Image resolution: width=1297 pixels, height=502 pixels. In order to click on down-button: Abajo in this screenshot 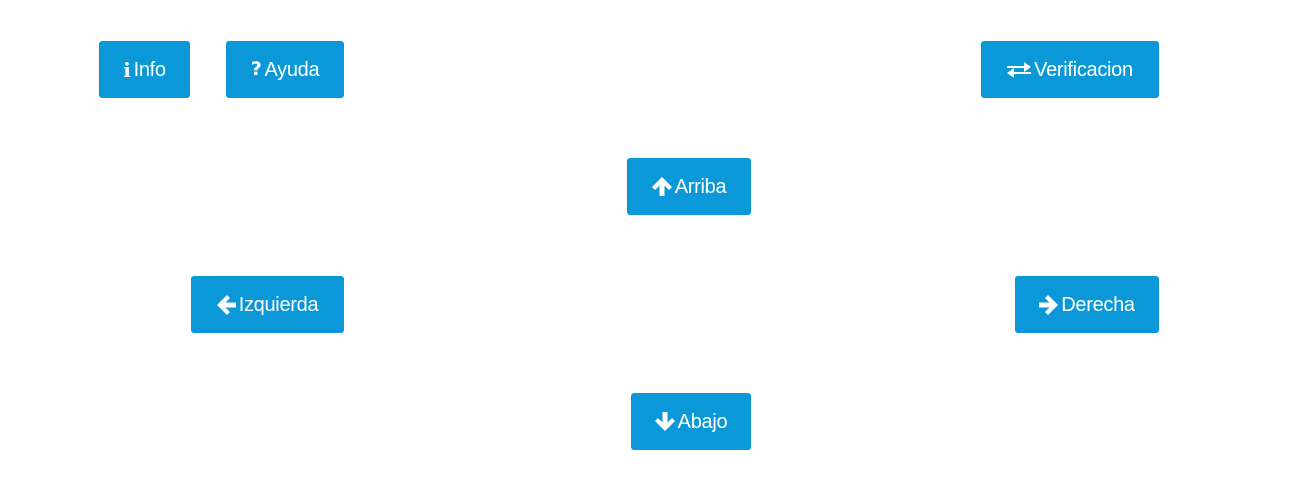, I will do `click(691, 421)`.